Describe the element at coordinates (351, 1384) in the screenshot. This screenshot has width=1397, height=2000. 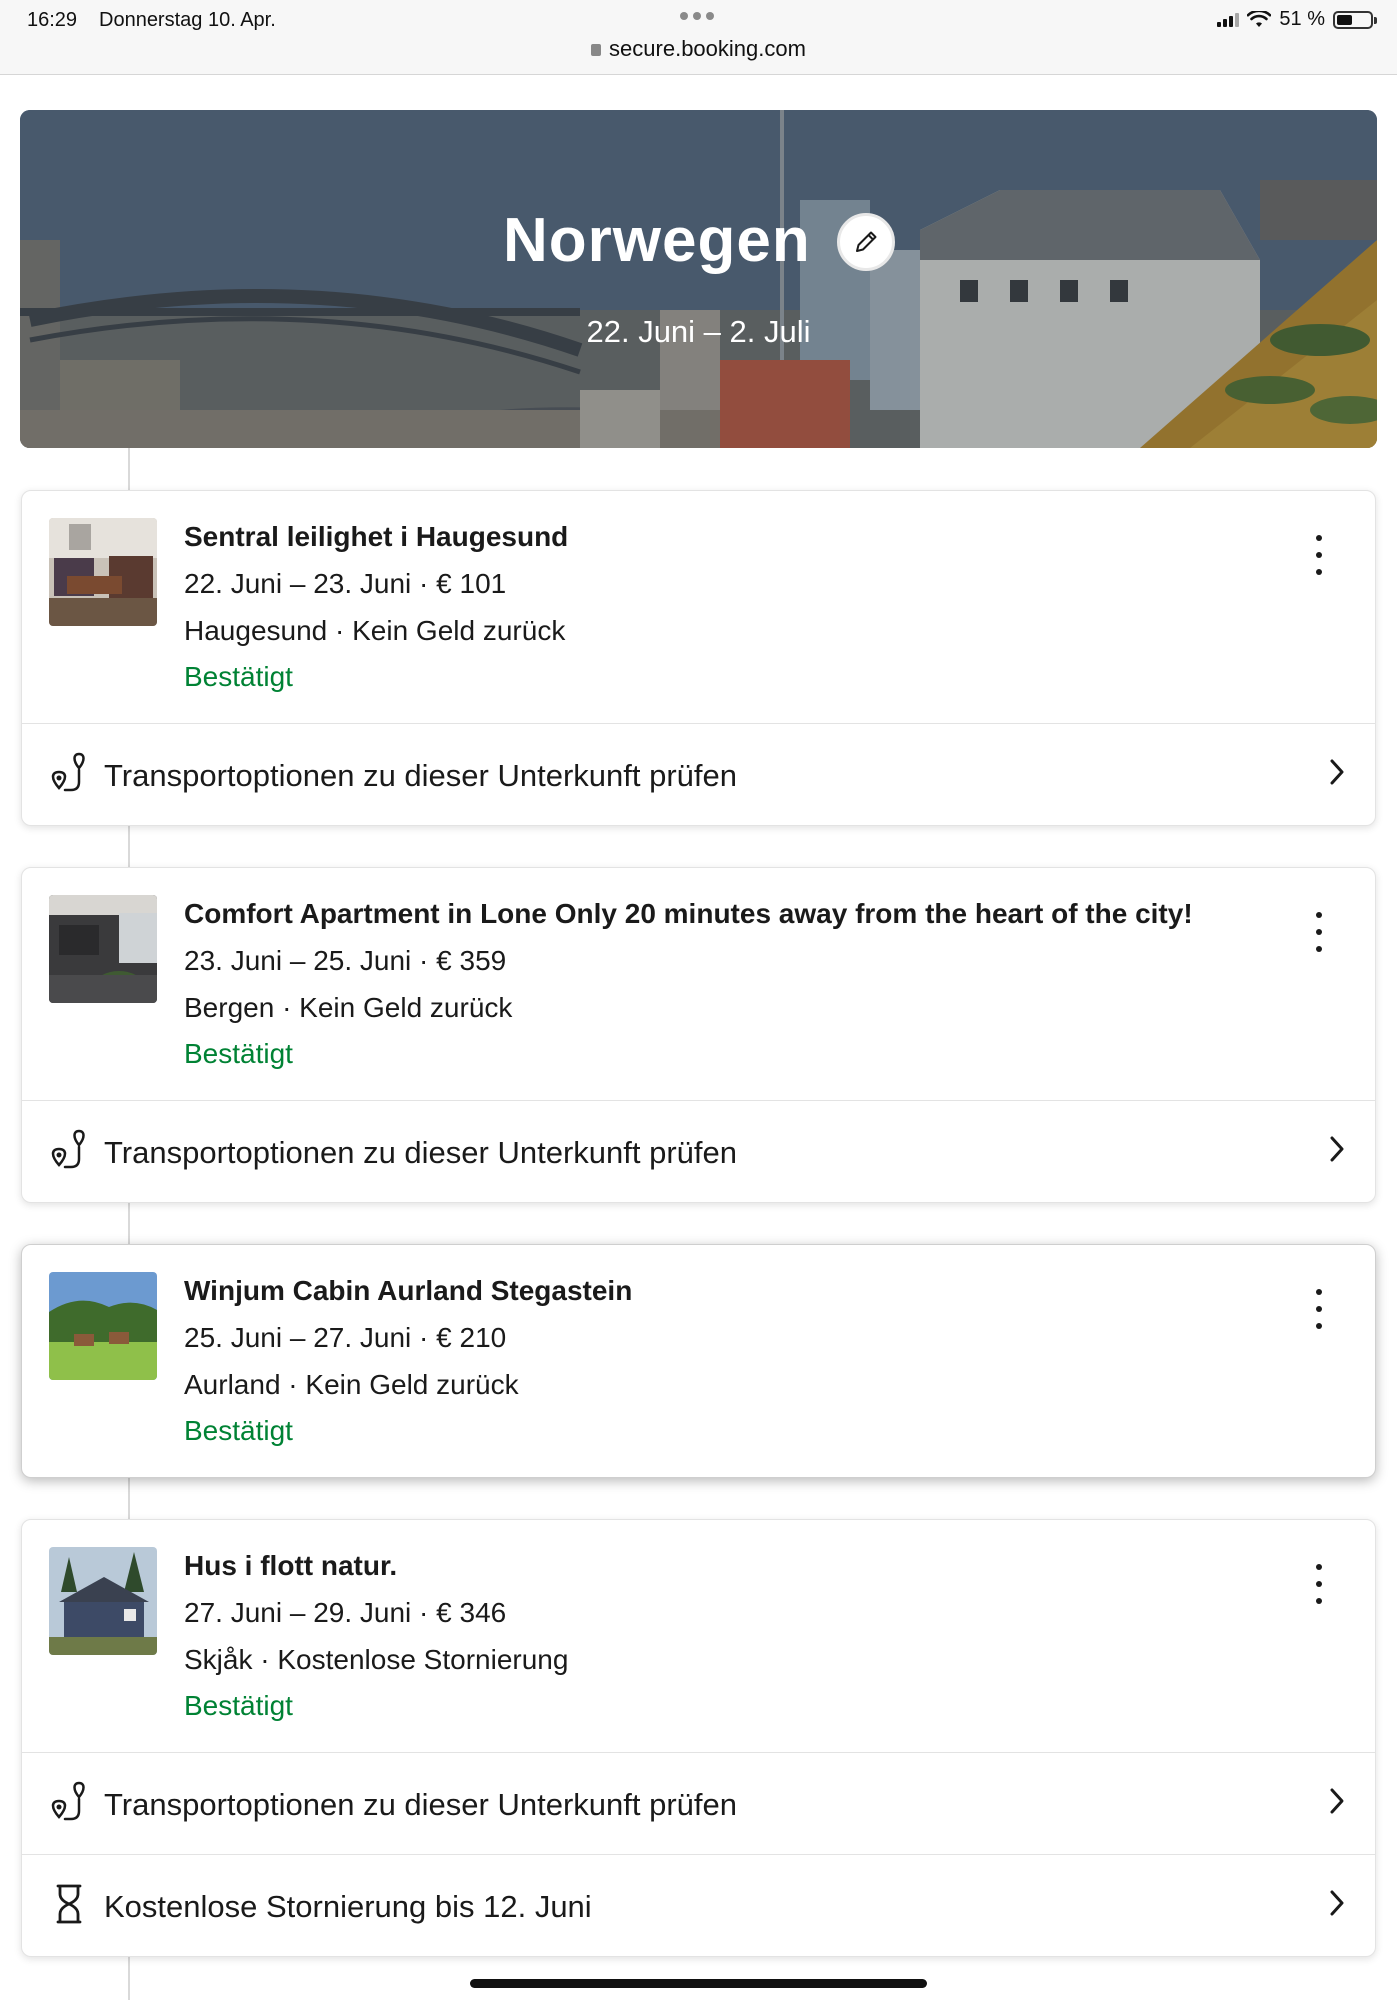
I see `booking-location-policy: Aurland · Kein Geld zurück` at that location.